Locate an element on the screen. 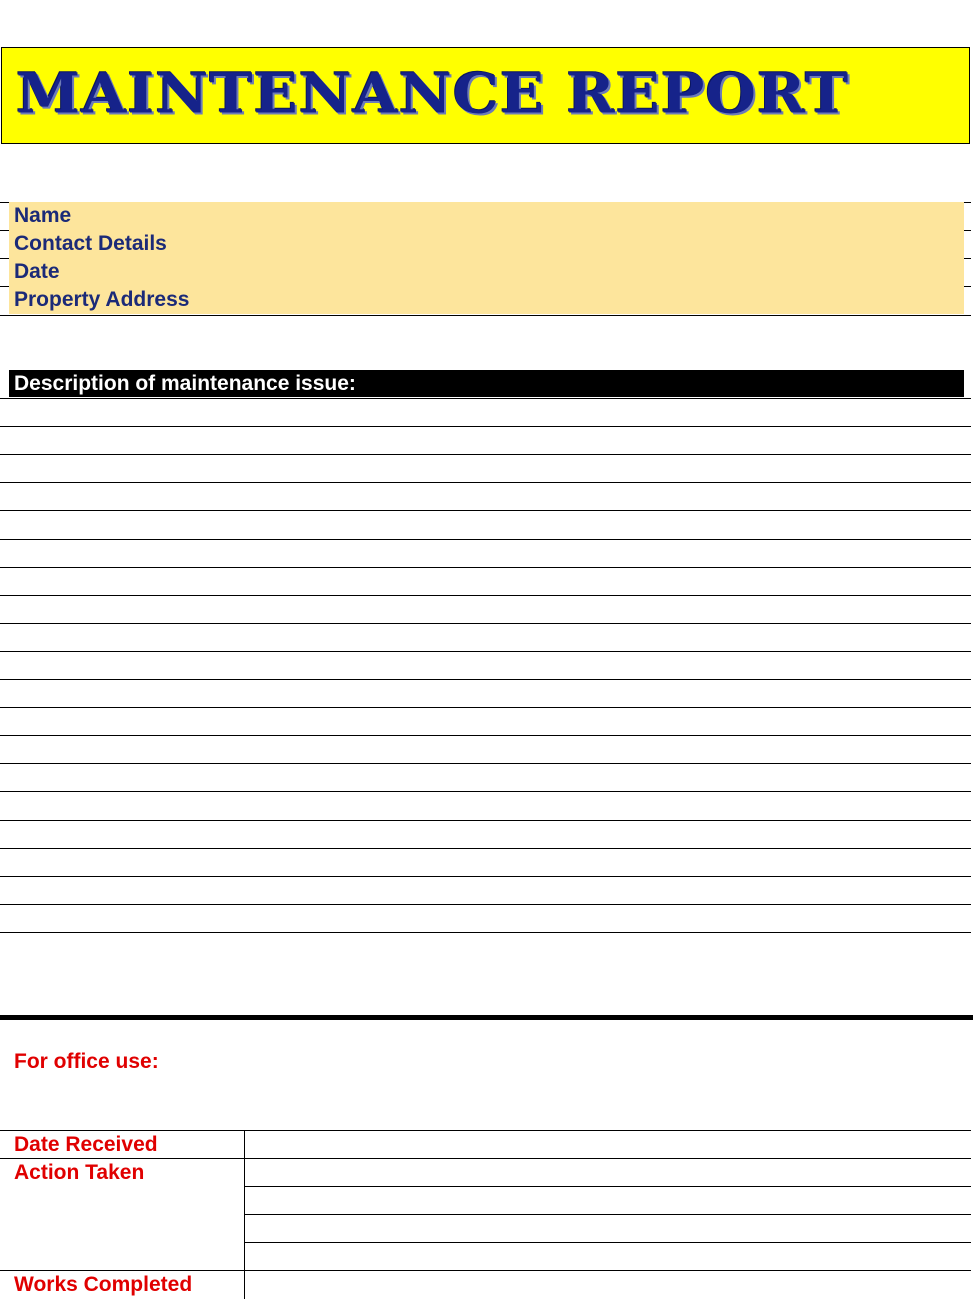 This screenshot has height=1299, width=973. date-received-label: Date Received is located at coordinates (86, 1144).